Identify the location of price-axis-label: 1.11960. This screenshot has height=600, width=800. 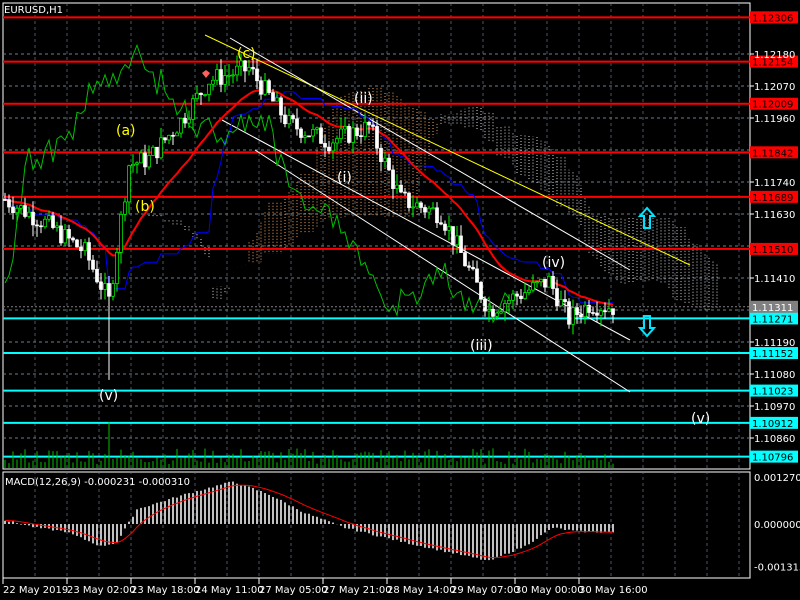
(774, 119).